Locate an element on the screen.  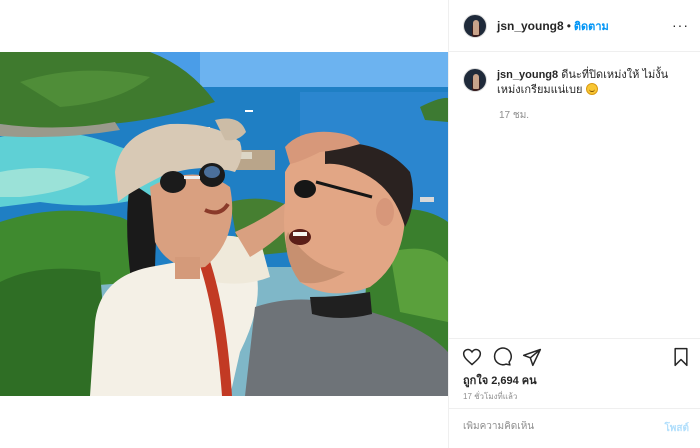
grimace-emoji-icon is located at coordinates (591, 89).